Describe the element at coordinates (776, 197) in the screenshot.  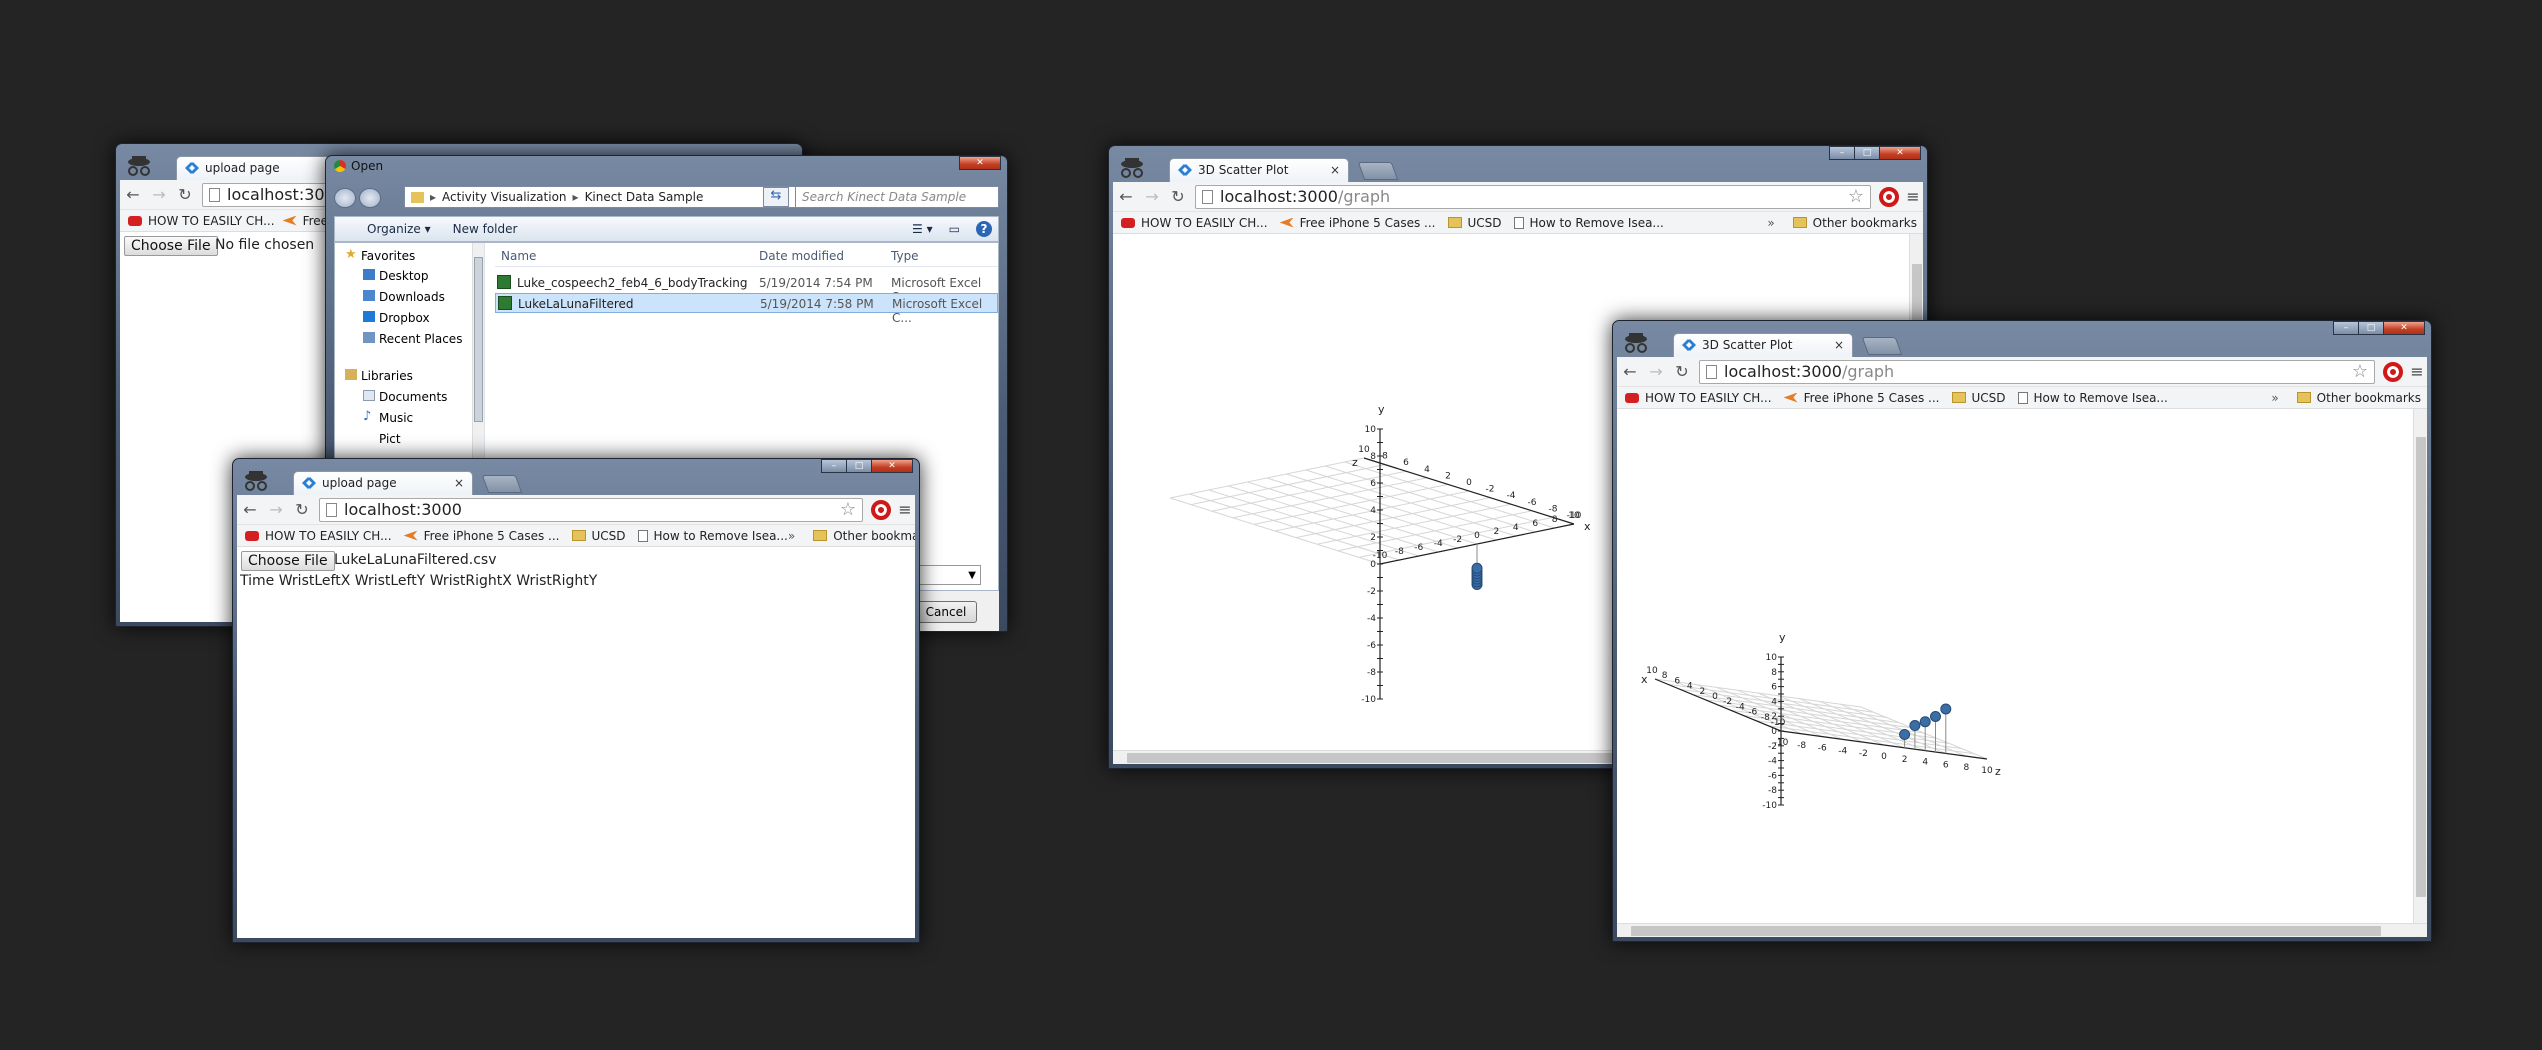
I see `refresh-icon: ⇆` at that location.